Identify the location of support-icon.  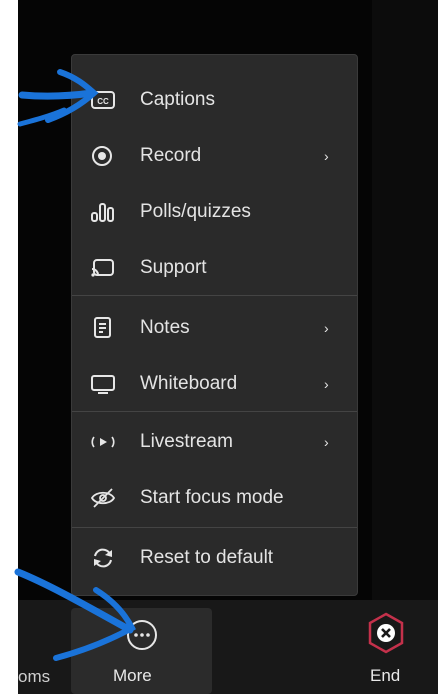
(102, 268).